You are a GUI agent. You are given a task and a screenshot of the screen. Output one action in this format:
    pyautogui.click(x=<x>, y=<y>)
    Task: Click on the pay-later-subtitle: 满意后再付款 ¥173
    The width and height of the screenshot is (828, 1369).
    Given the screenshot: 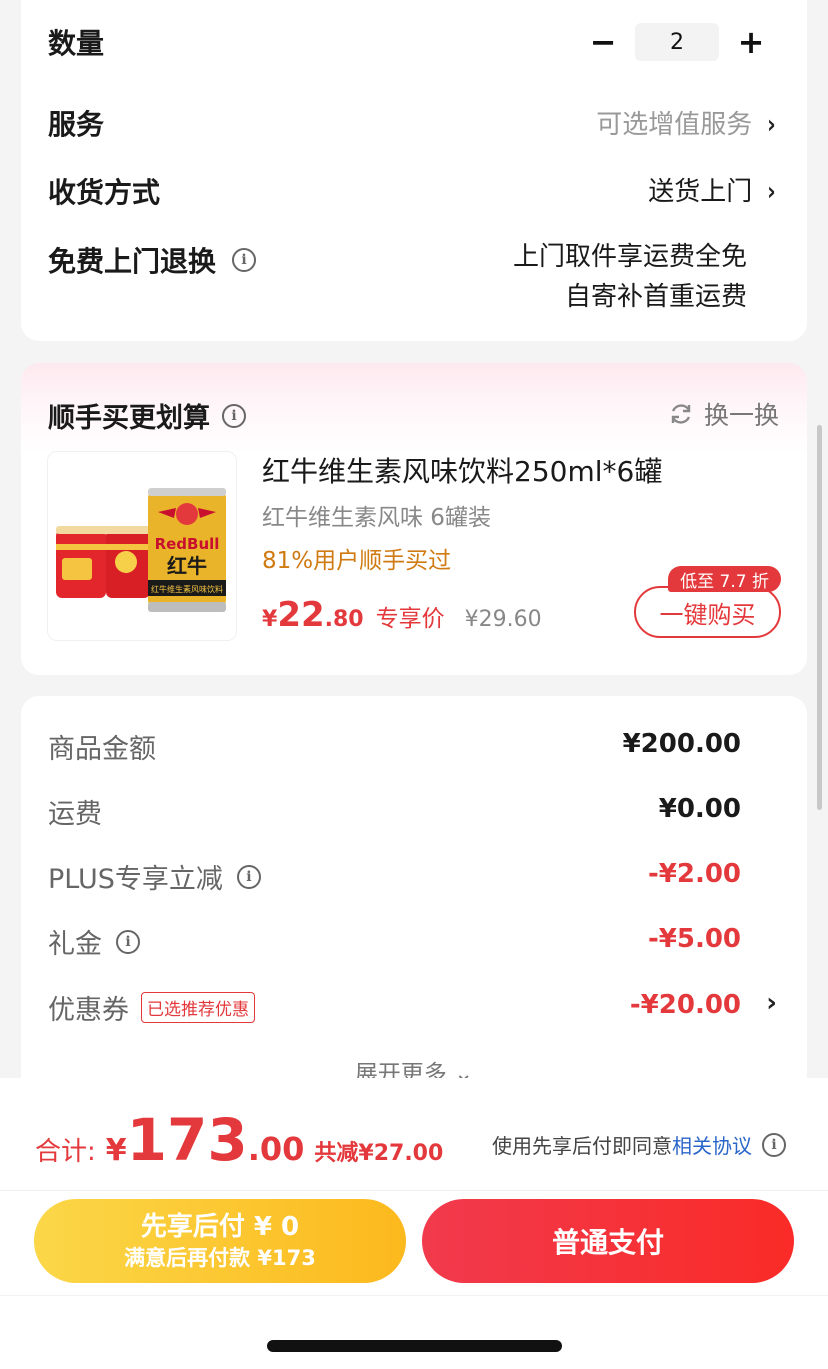 What is the action you would take?
    pyautogui.click(x=220, y=1258)
    